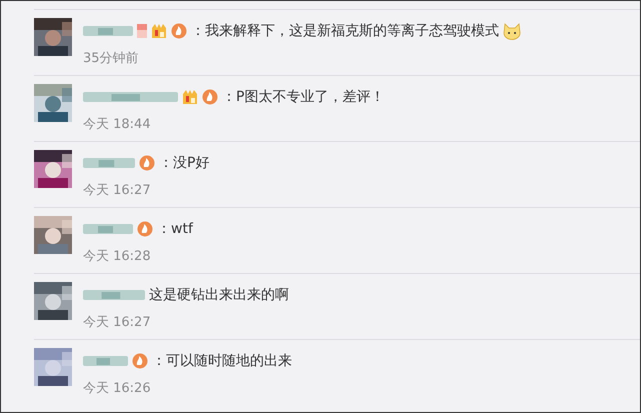  What do you see at coordinates (345, 31) in the screenshot?
I see `comment-text: ：我来解释下，这是新福克斯的等离子态驾驶模式` at bounding box center [345, 31].